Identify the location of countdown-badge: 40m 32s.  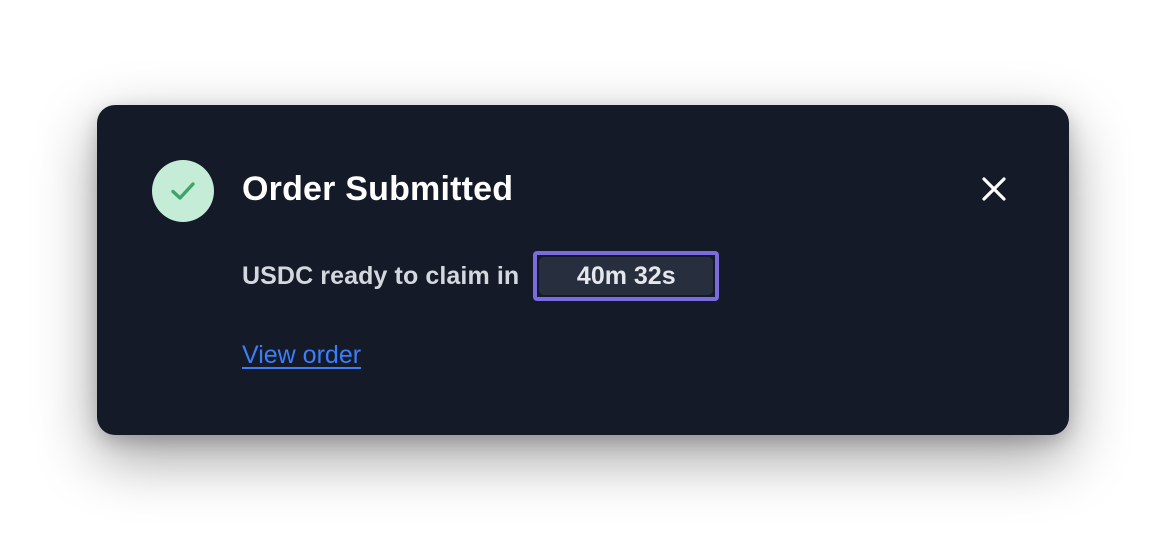
(626, 276).